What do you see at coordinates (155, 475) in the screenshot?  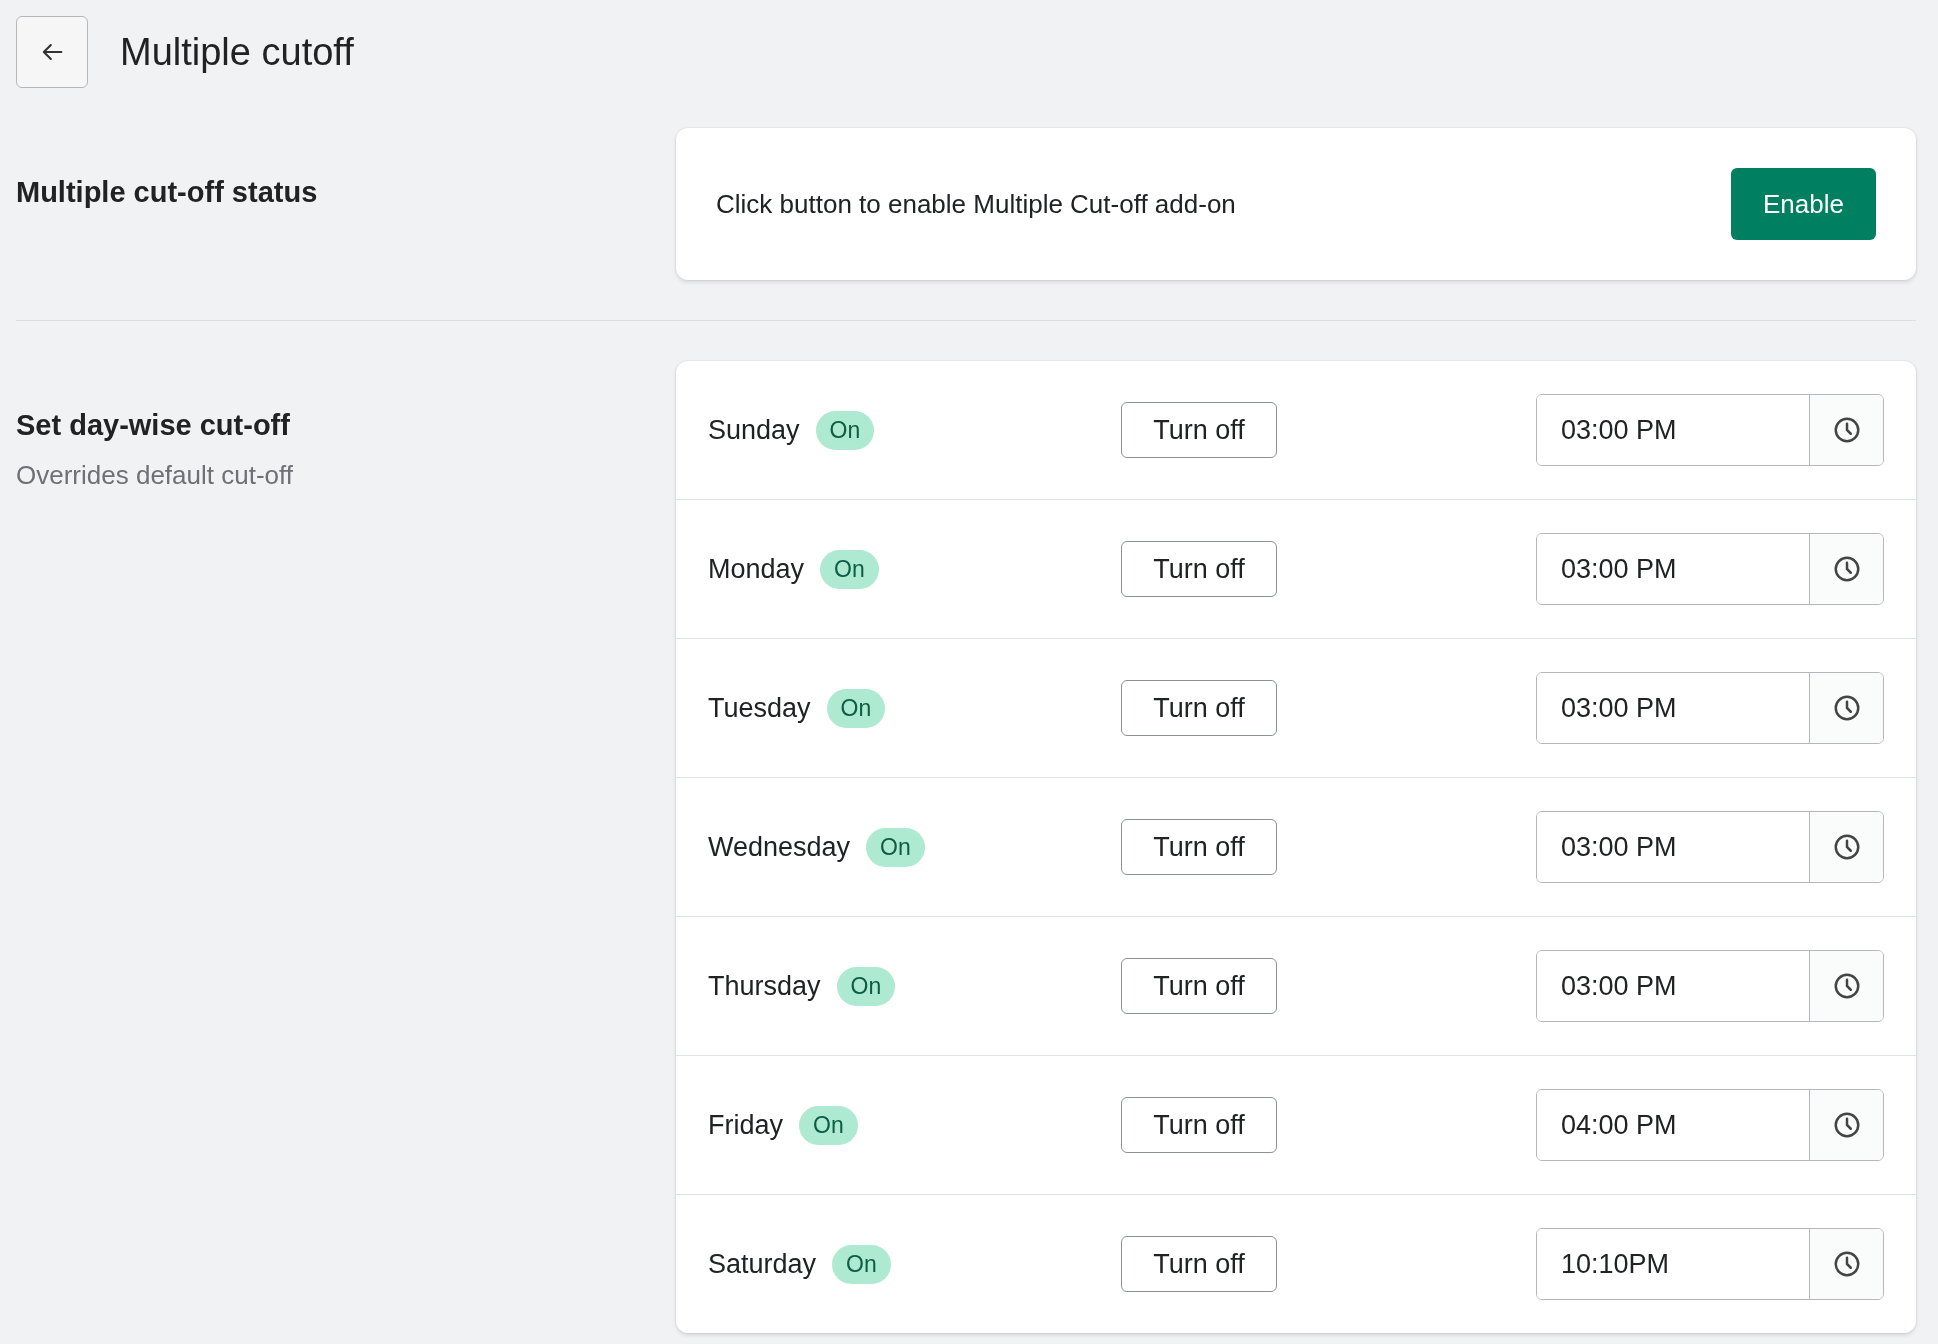 I see `section-subtitle: Overrides default cut-off` at bounding box center [155, 475].